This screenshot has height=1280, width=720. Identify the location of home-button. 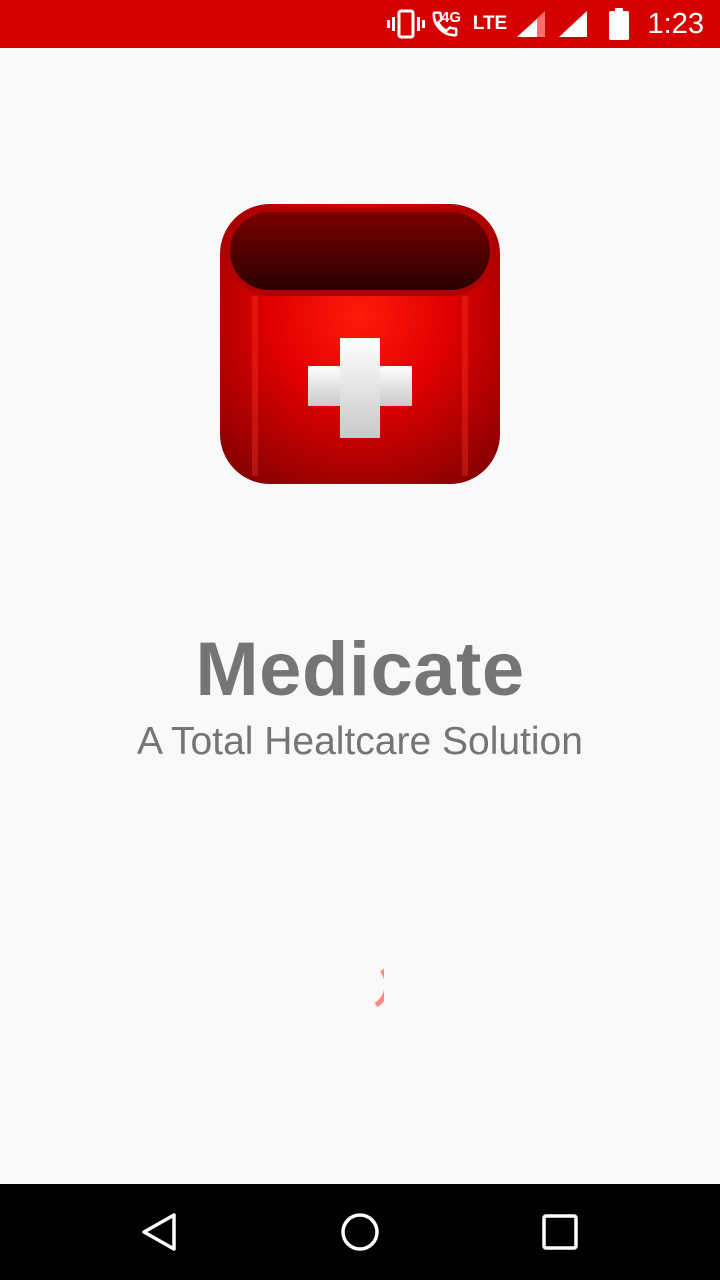
(360, 1232).